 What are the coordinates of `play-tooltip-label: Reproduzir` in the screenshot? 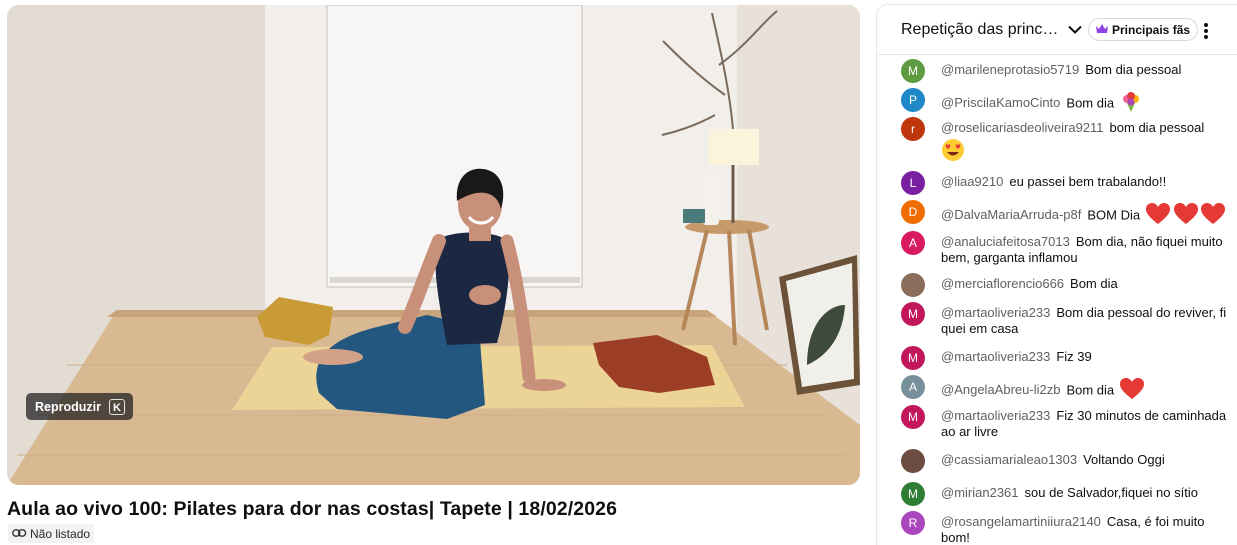 It's located at (68, 406).